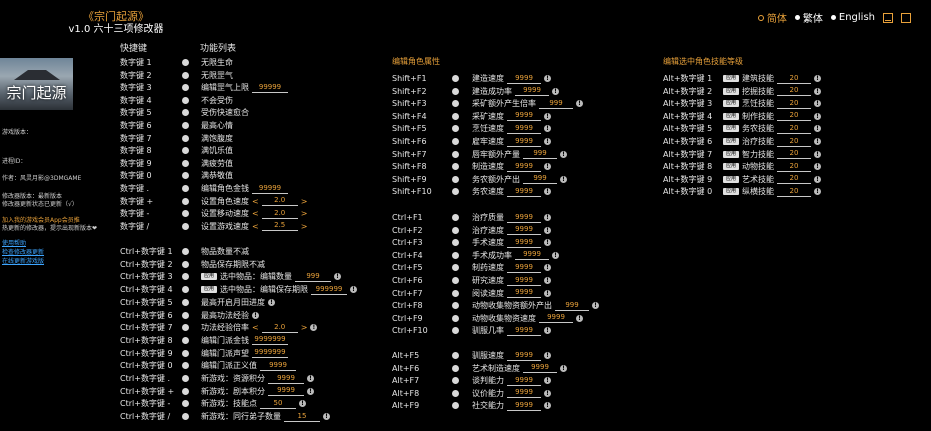 The height and width of the screenshot is (431, 931). Describe the element at coordinates (906, 17) in the screenshot. I see `close-window-icon` at that location.